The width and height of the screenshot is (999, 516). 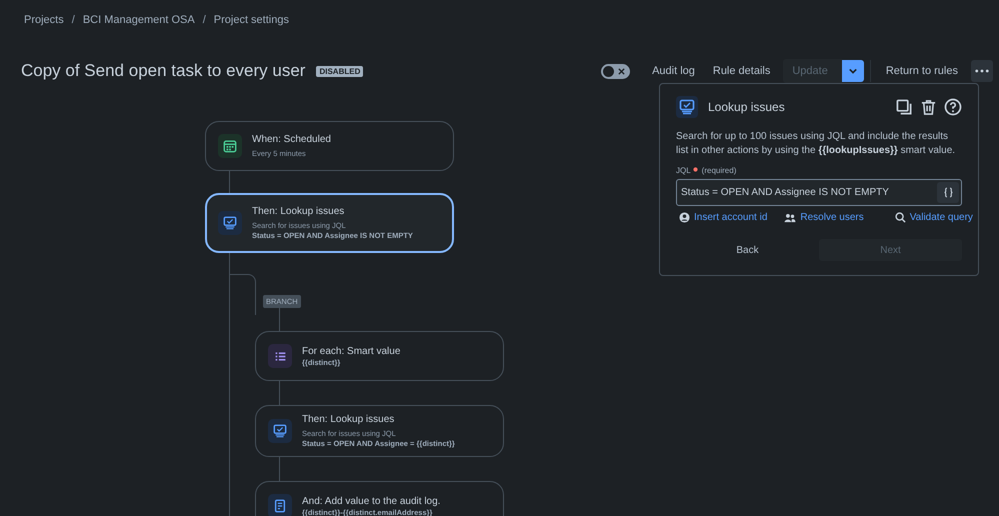 What do you see at coordinates (695, 169) in the screenshot?
I see `required-icon` at bounding box center [695, 169].